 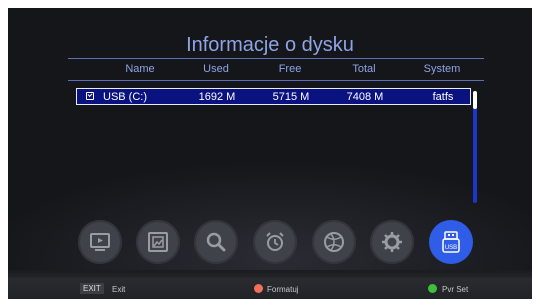 What do you see at coordinates (270, 45) in the screenshot?
I see `page-title: Informacje o dysku` at bounding box center [270, 45].